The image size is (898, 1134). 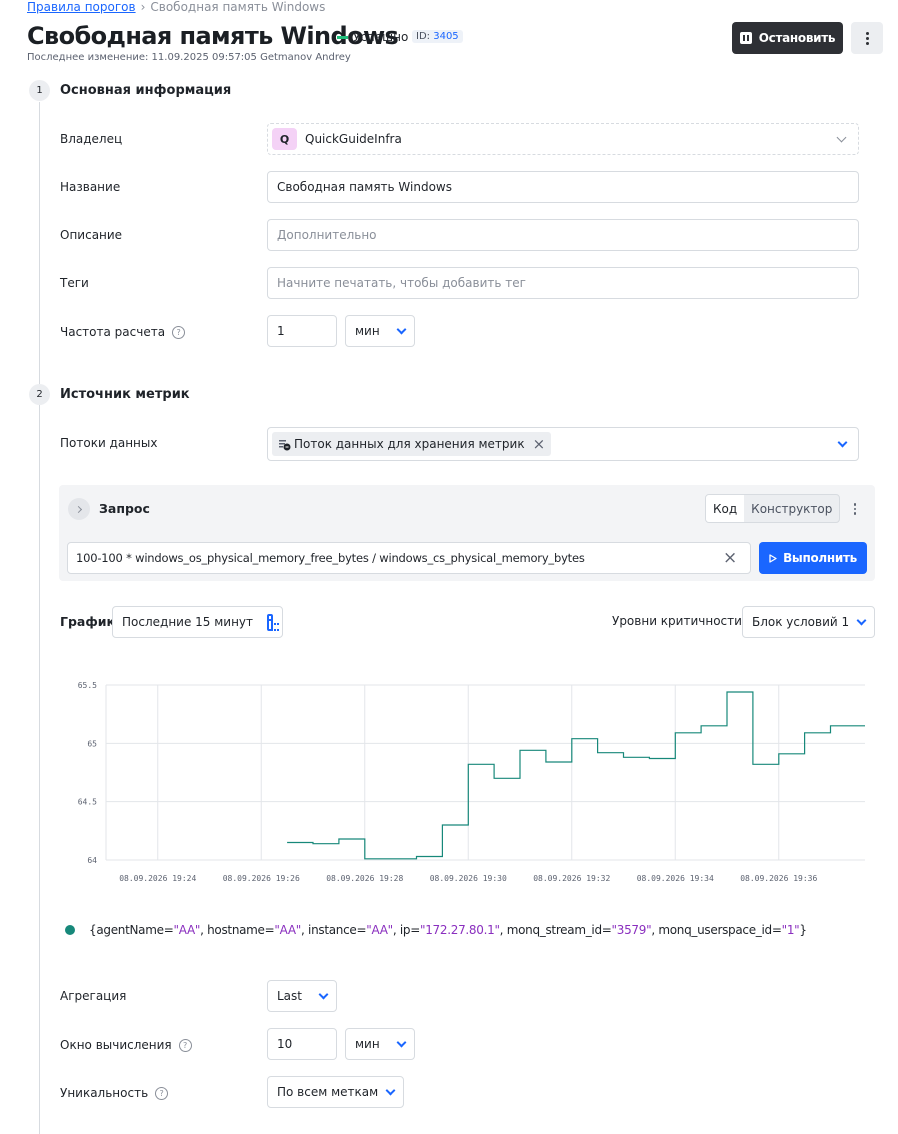 What do you see at coordinates (188, 622) in the screenshot?
I see `time-range-value: Последние 15 минут` at bounding box center [188, 622].